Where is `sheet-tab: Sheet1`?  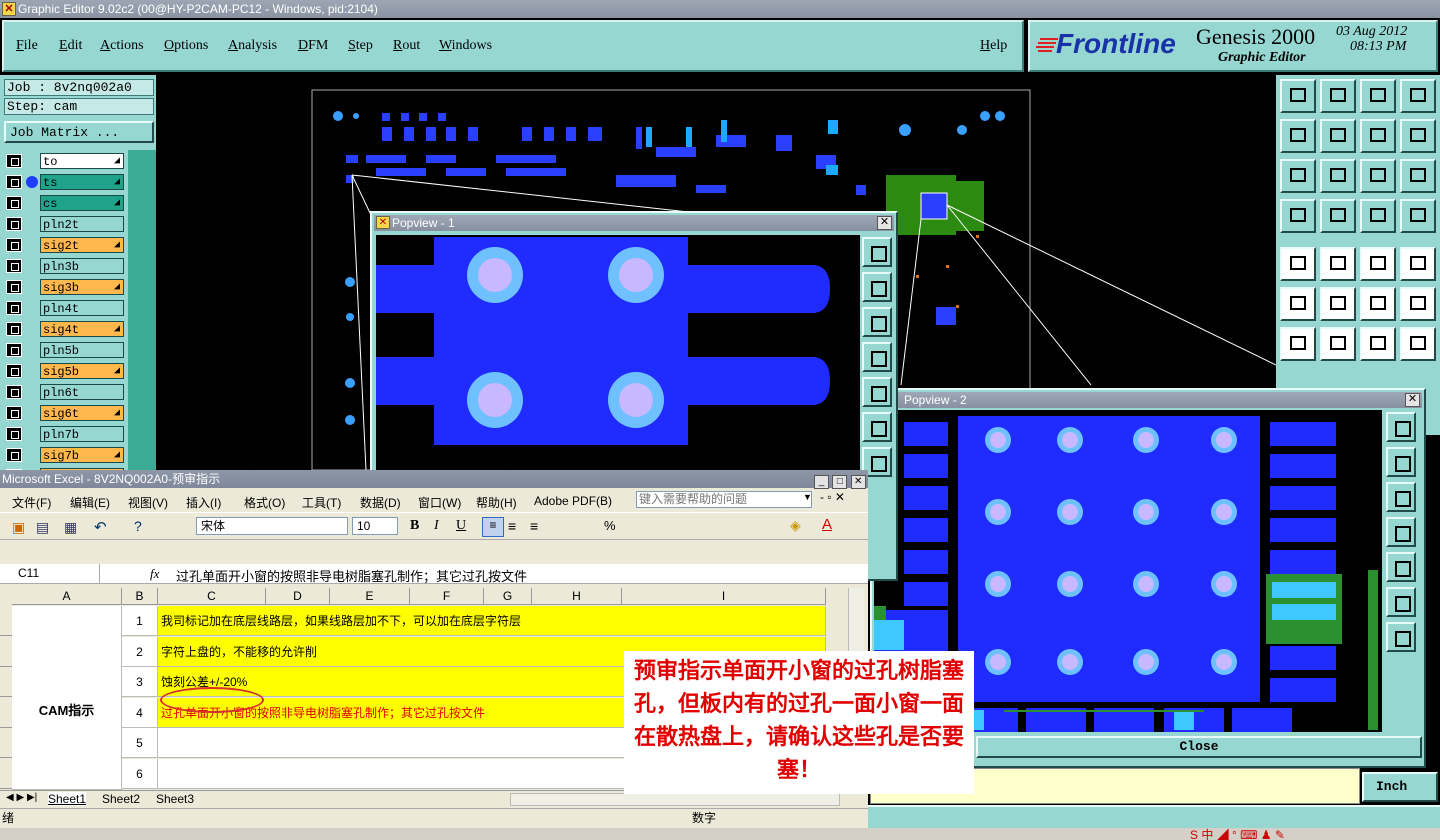
sheet-tab: Sheet1 is located at coordinates (67, 799).